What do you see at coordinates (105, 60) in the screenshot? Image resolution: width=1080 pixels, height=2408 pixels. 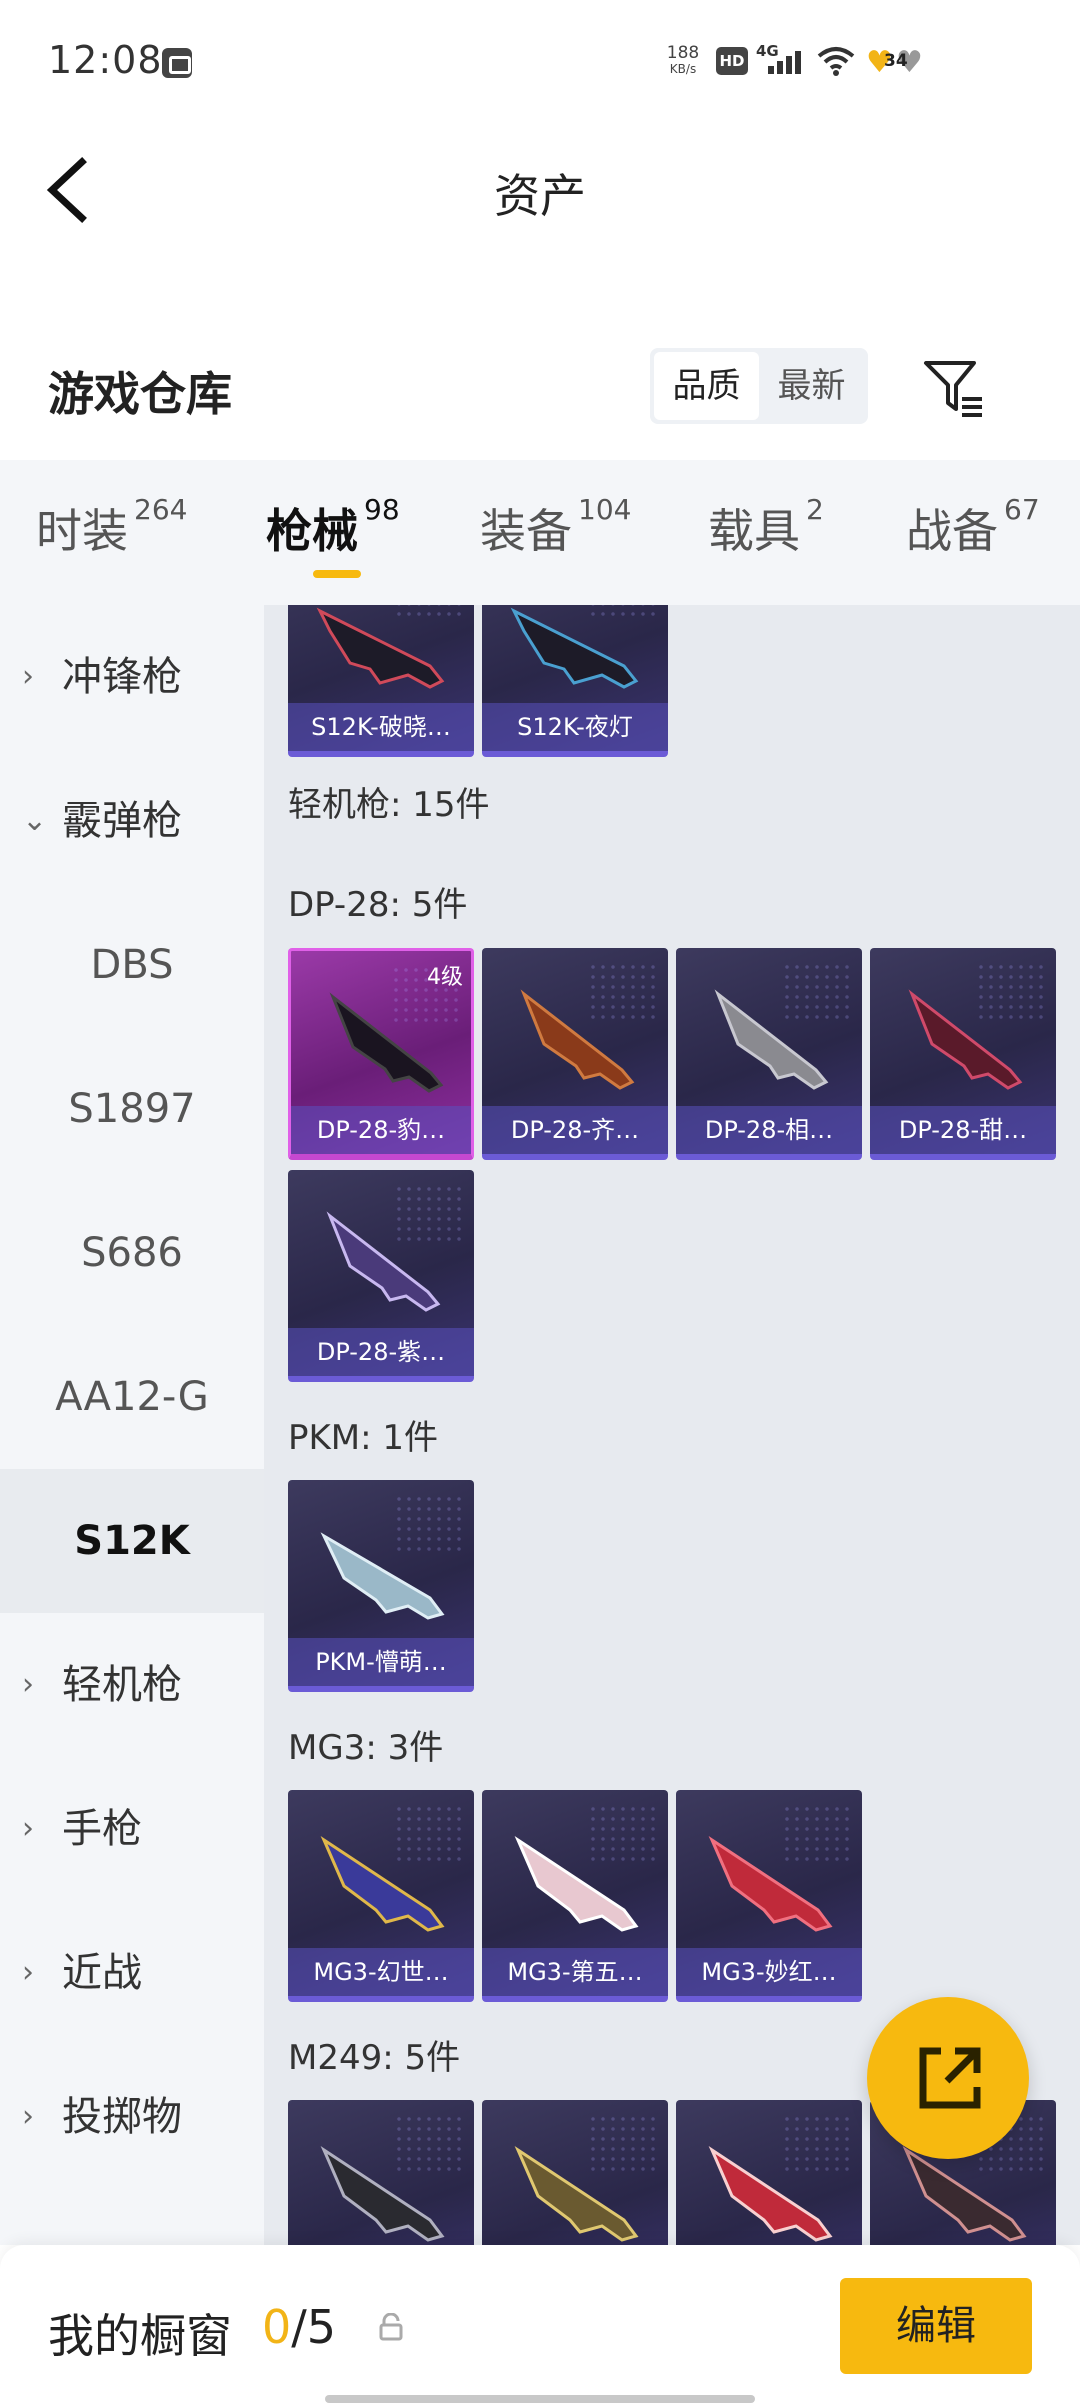 I see `status-time: 12:08` at bounding box center [105, 60].